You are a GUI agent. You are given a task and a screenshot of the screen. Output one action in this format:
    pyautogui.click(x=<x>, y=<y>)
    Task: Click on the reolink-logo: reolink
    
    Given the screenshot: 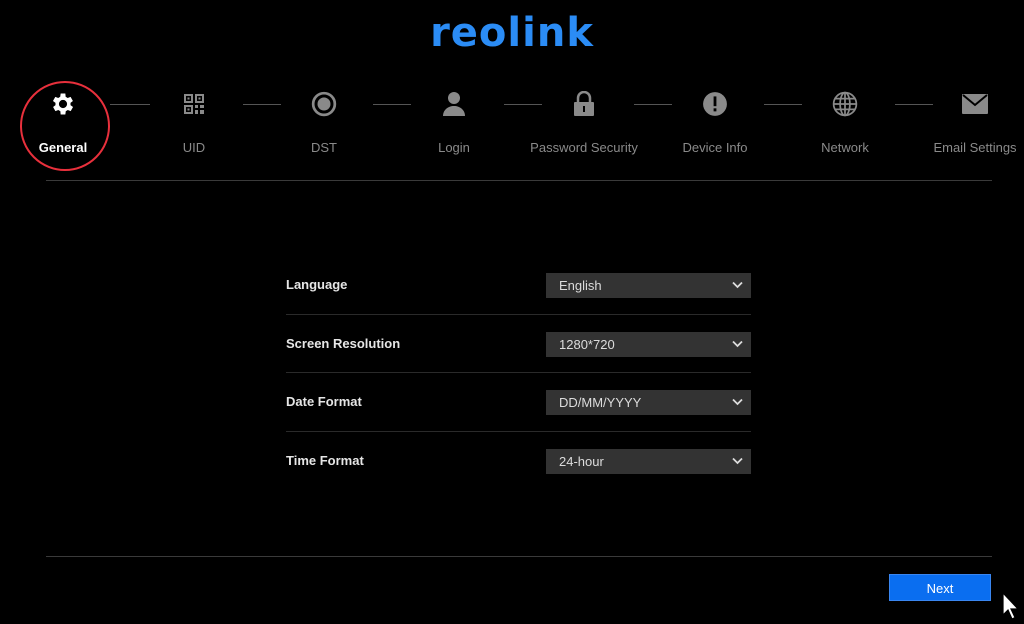 What is the action you would take?
    pyautogui.click(x=512, y=33)
    